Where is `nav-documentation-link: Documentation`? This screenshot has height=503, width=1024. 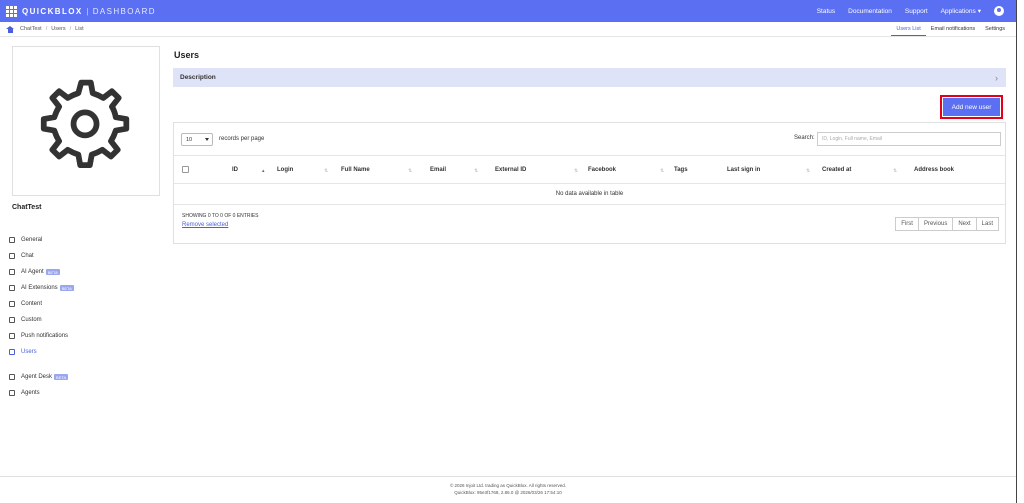 nav-documentation-link: Documentation is located at coordinates (870, 11).